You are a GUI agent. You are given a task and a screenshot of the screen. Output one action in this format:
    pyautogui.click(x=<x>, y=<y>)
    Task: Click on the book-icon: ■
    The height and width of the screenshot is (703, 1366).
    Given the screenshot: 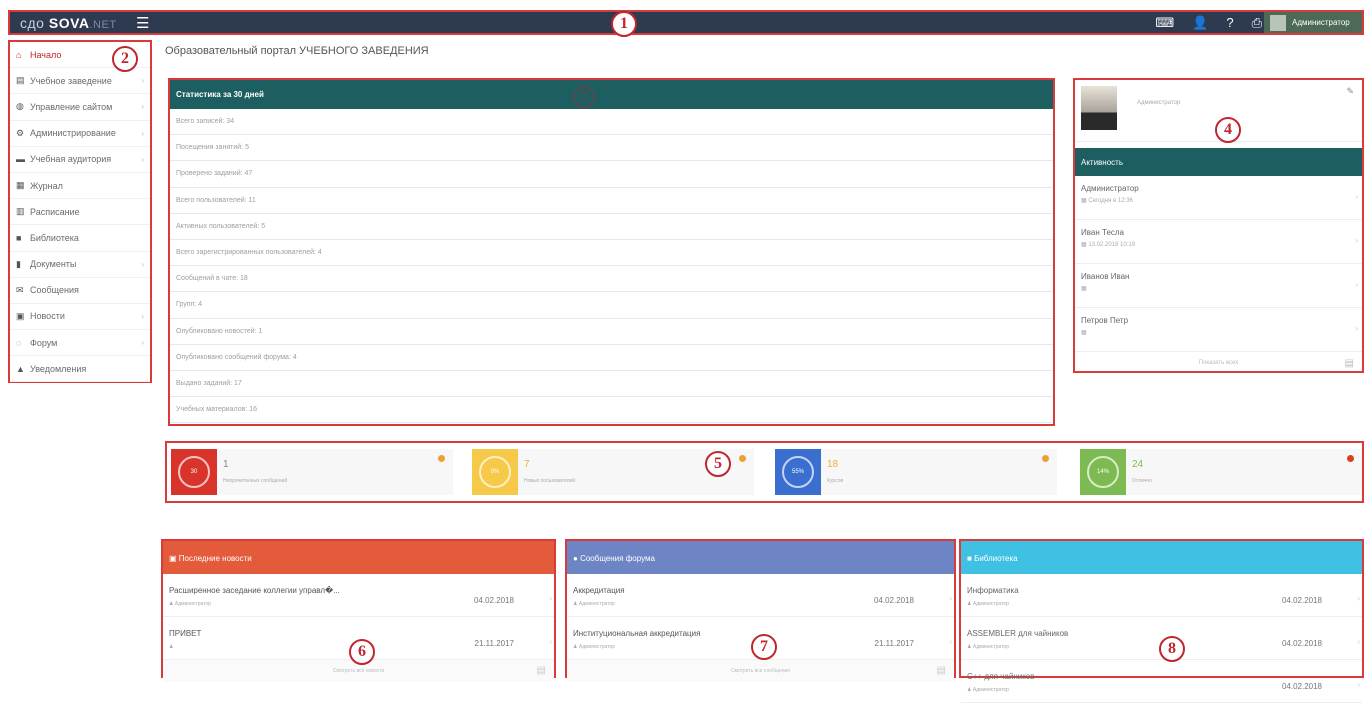 What is the action you would take?
    pyautogui.click(x=971, y=558)
    